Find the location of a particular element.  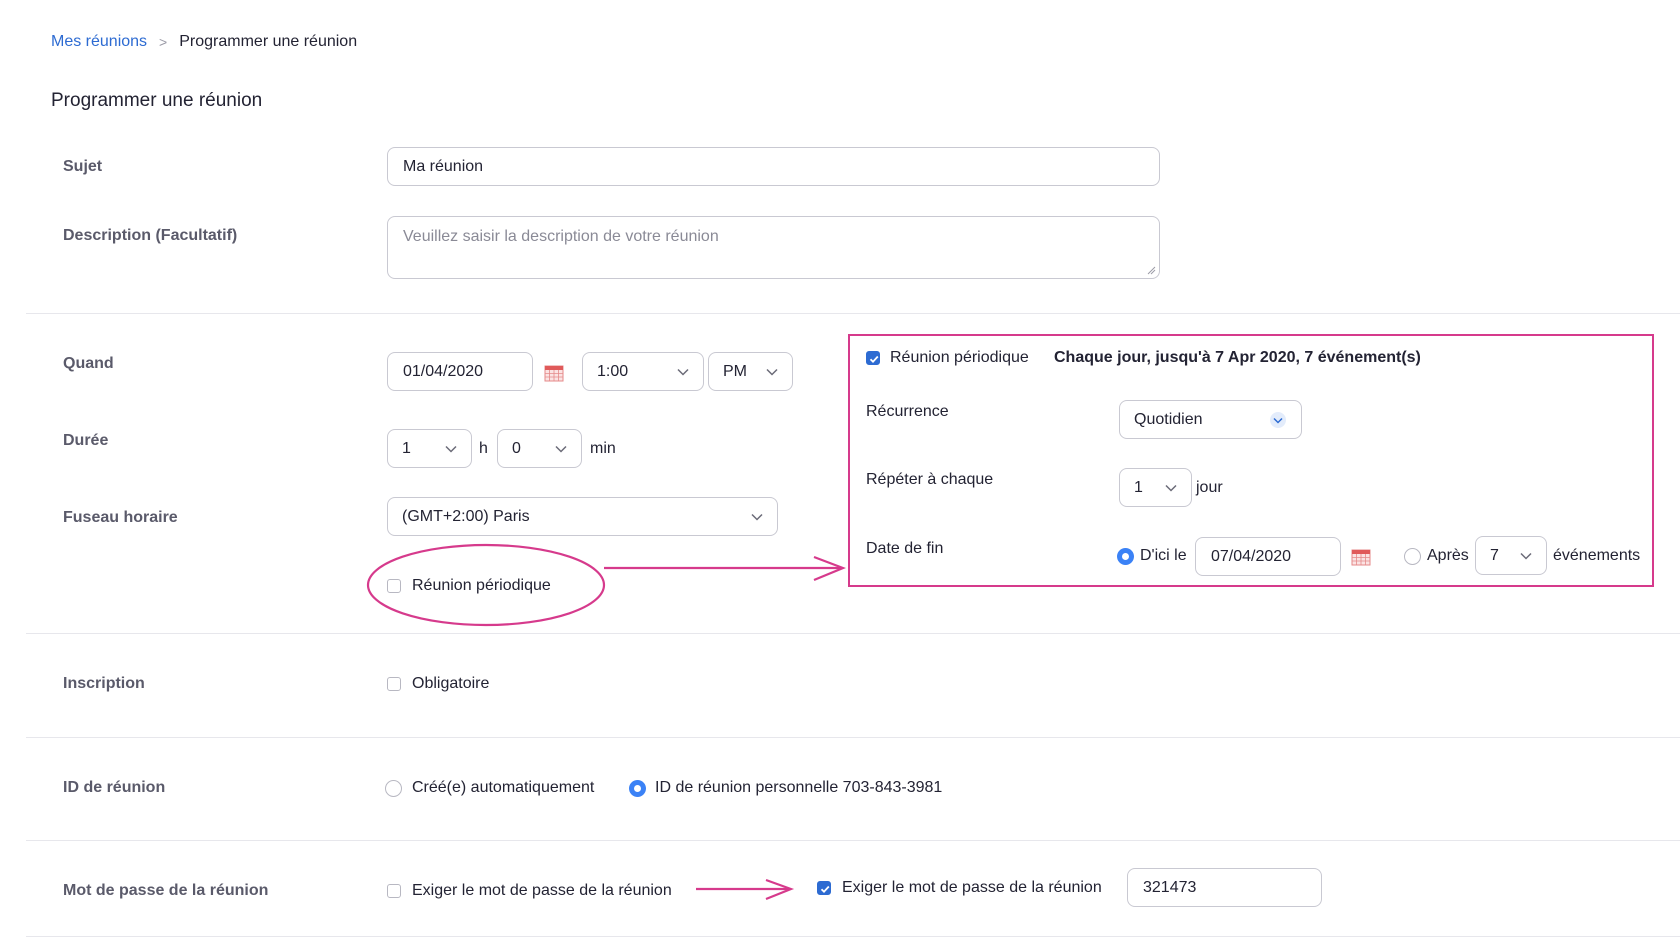

meeting-id-personal-radio is located at coordinates (637, 788).